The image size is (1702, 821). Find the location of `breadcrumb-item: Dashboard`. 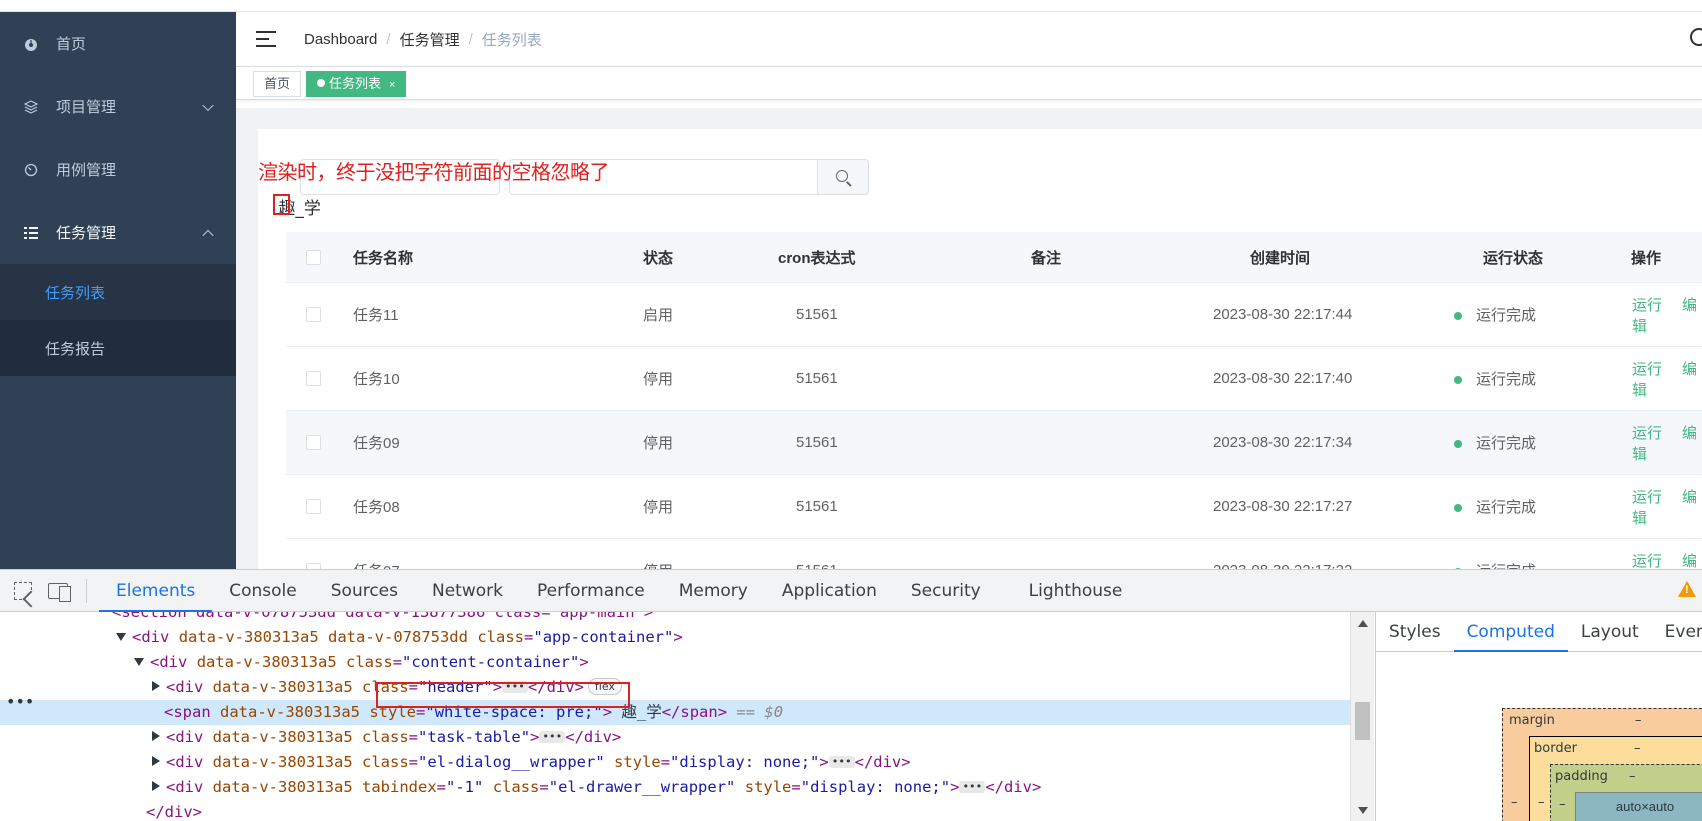

breadcrumb-item: Dashboard is located at coordinates (340, 39).